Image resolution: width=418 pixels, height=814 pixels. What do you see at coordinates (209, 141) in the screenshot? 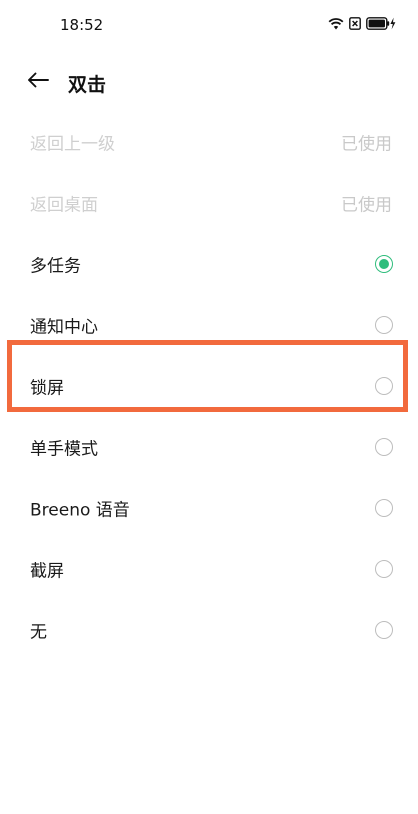
I see `option-back: 返回上一级 已使用` at bounding box center [209, 141].